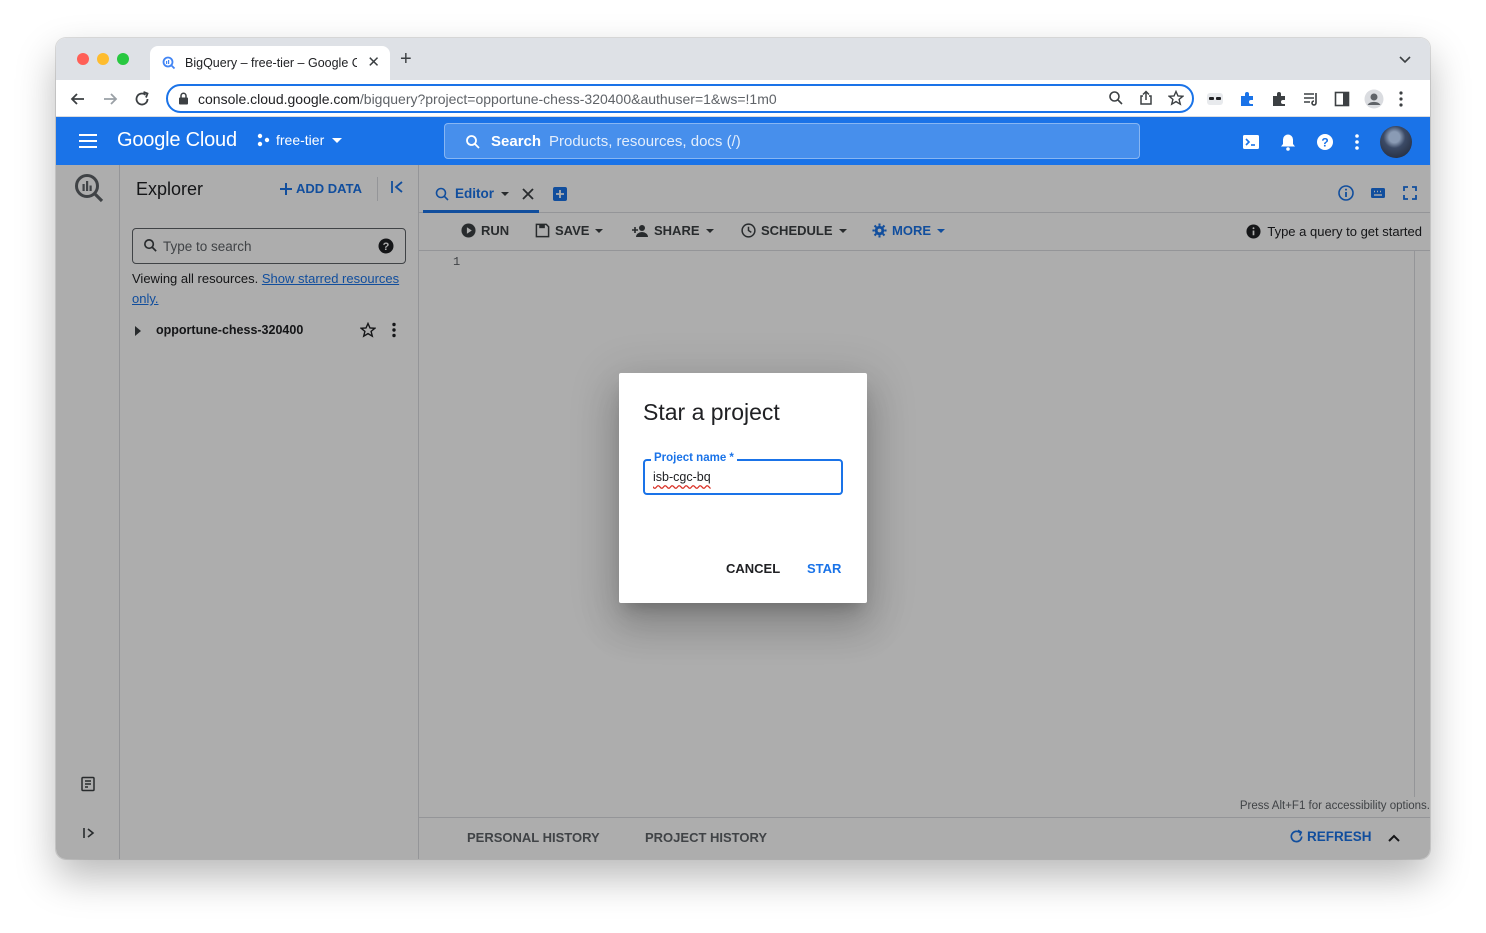 Image resolution: width=1486 pixels, height=933 pixels. I want to click on tab-close-icon: ✕, so click(373, 62).